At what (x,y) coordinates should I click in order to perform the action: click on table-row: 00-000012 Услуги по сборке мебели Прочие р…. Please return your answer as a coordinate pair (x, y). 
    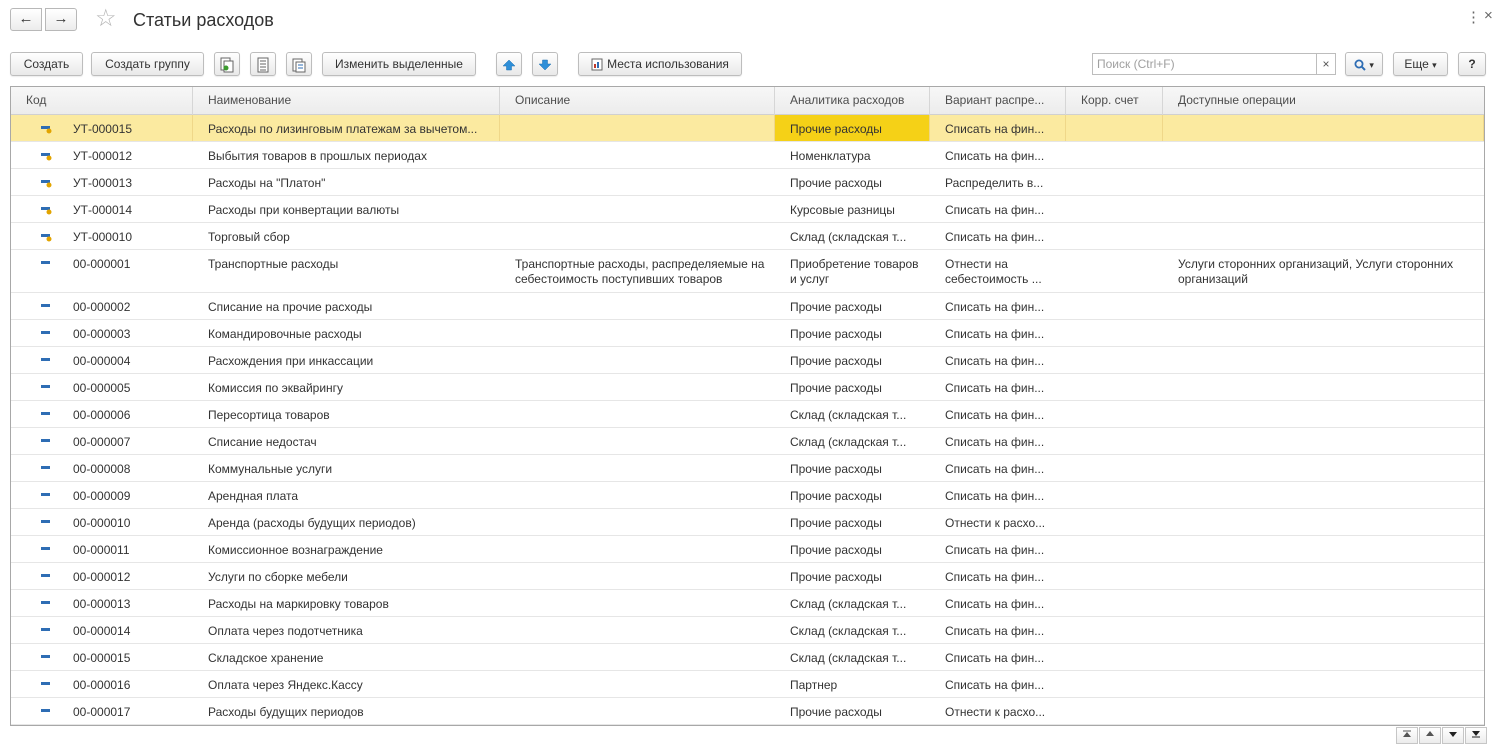
    Looking at the image, I should click on (747, 576).